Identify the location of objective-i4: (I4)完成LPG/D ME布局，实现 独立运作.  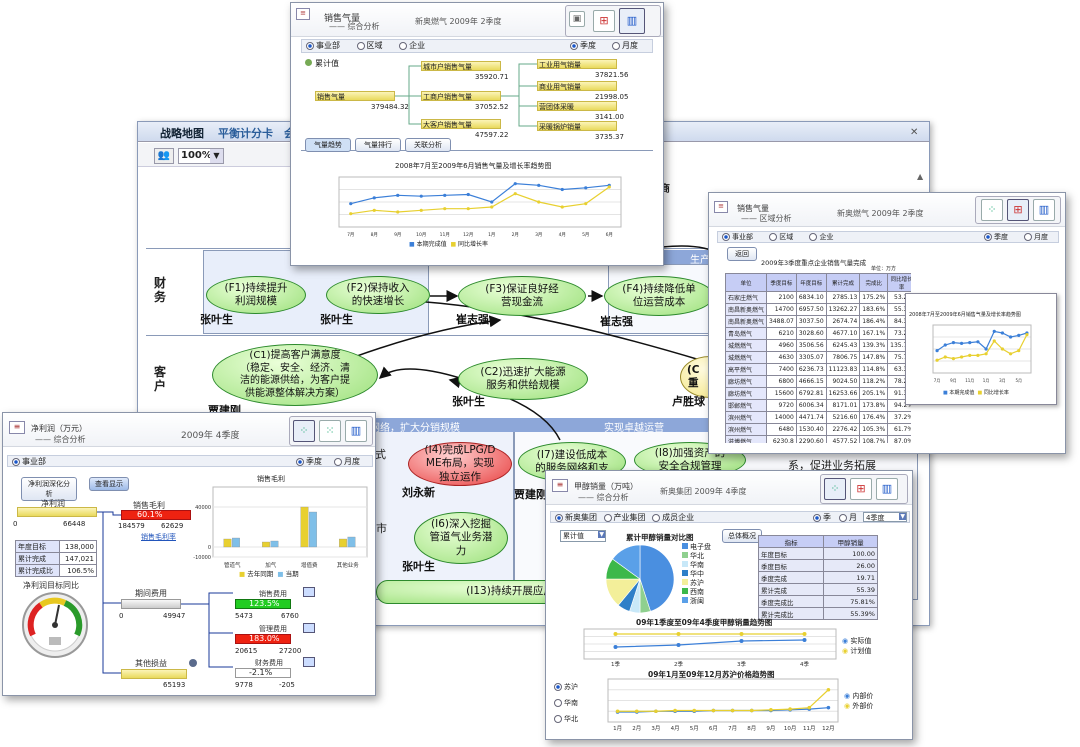
(460, 464).